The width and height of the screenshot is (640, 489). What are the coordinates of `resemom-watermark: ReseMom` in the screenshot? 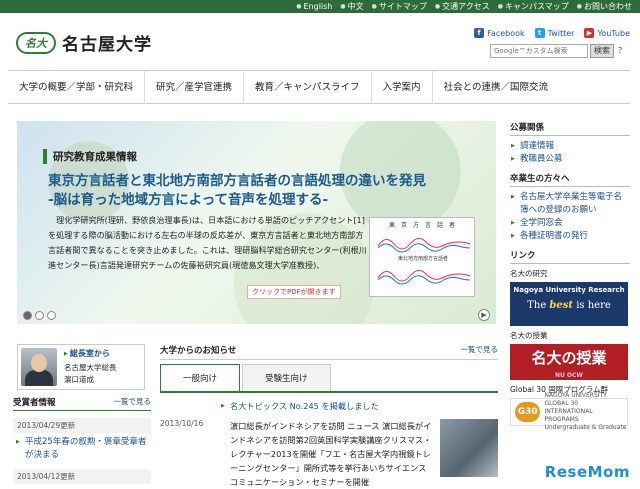 It's located at (587, 472).